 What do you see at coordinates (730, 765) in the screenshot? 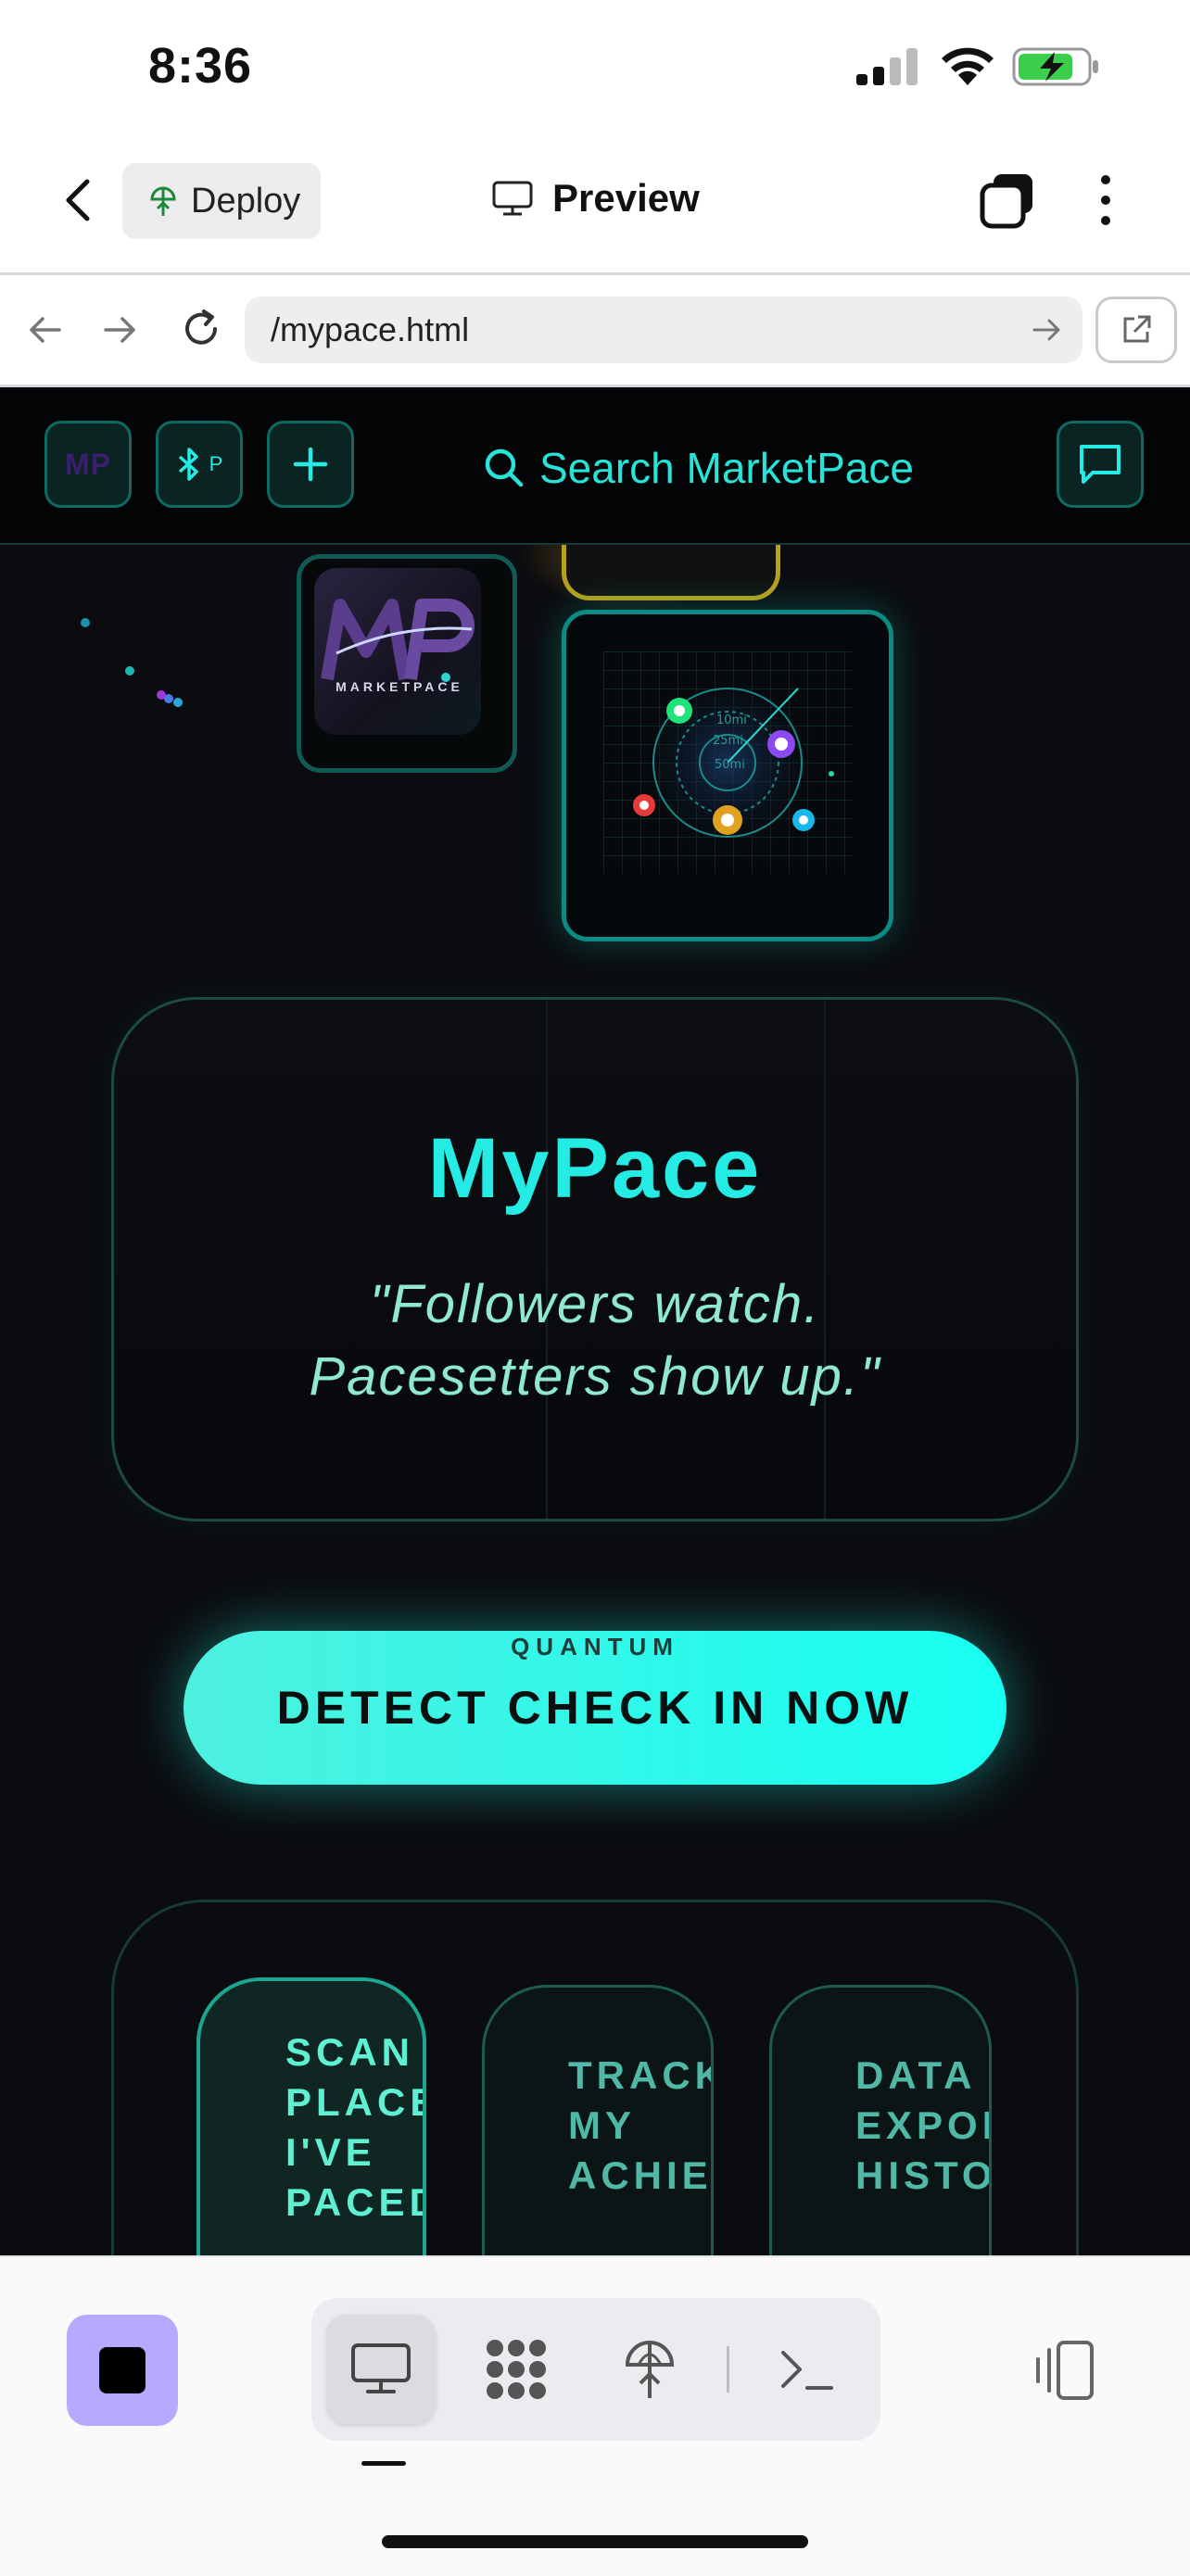
I see `radar-label-50: 50mi` at bounding box center [730, 765].